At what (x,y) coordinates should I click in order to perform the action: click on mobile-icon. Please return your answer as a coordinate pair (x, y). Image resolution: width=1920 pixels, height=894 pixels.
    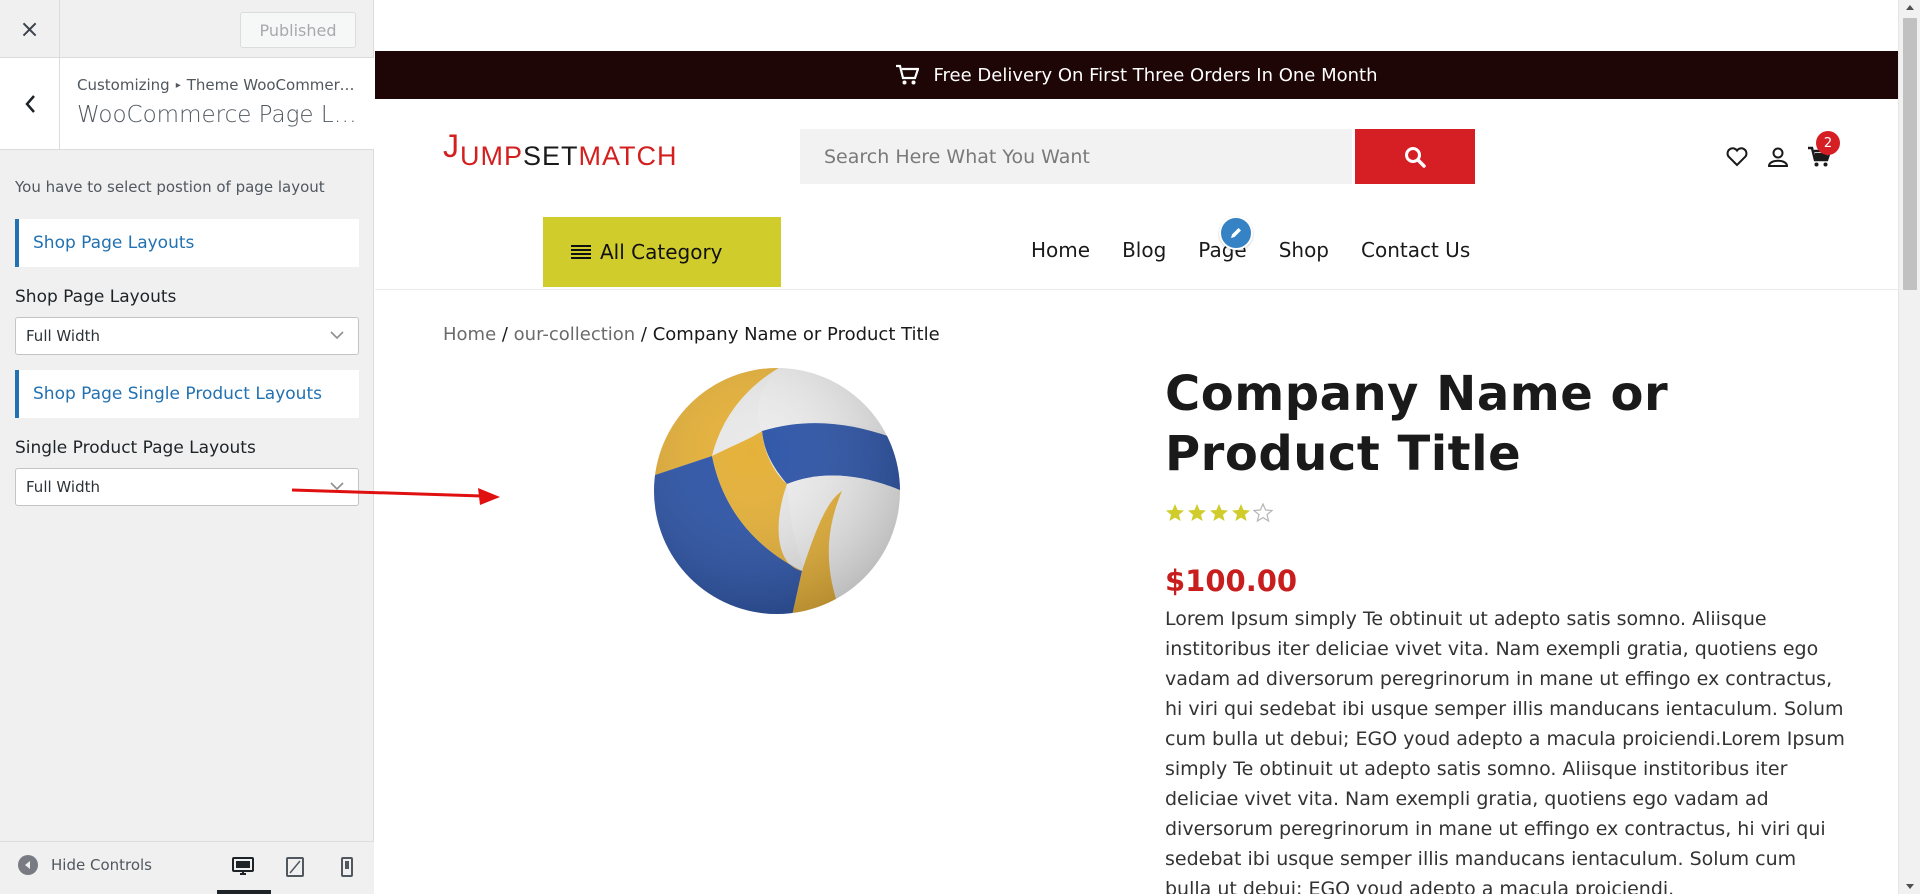
    Looking at the image, I should click on (347, 867).